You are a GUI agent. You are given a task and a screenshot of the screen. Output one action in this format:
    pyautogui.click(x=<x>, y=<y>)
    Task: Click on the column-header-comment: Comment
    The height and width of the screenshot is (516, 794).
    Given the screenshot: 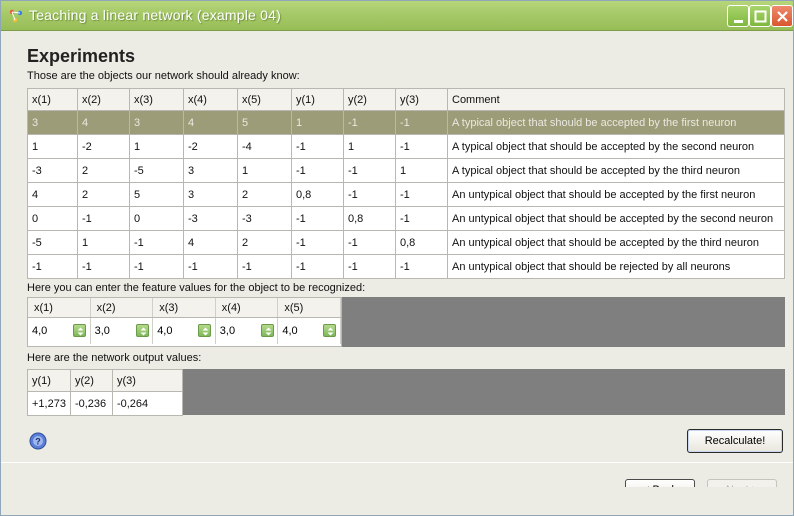 What is the action you would take?
    pyautogui.click(x=616, y=99)
    